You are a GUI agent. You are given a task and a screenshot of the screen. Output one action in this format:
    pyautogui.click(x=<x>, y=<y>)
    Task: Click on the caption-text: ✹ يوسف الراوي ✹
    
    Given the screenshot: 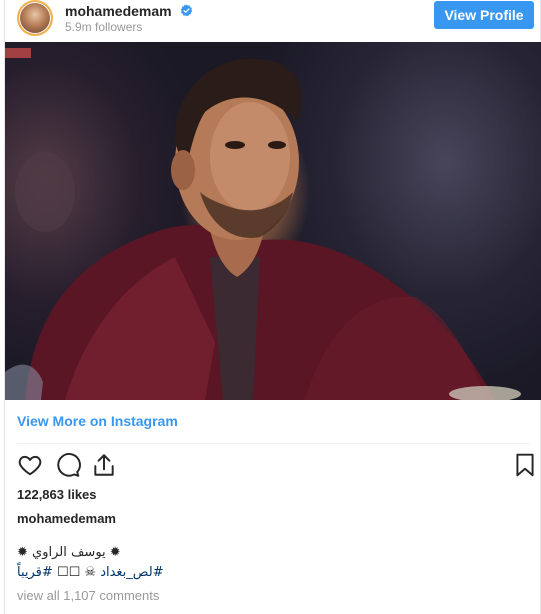 What is the action you would take?
    pyautogui.click(x=69, y=552)
    